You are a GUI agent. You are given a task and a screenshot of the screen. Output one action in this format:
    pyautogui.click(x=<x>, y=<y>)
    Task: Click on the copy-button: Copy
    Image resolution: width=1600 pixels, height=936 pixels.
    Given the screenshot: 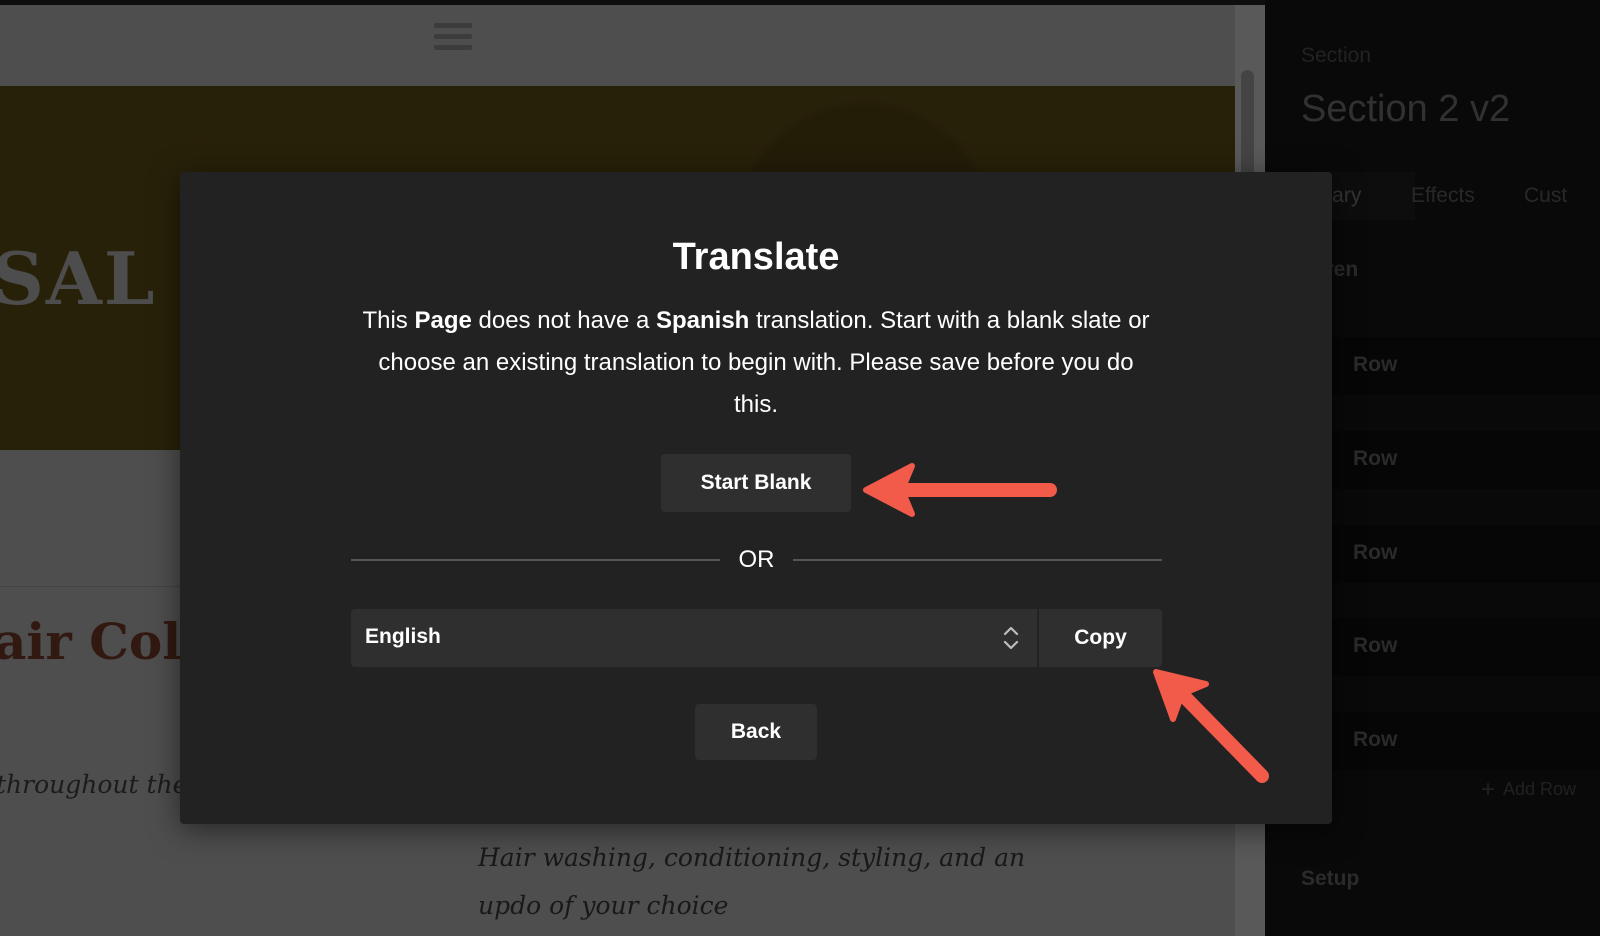 What is the action you would take?
    pyautogui.click(x=1100, y=638)
    